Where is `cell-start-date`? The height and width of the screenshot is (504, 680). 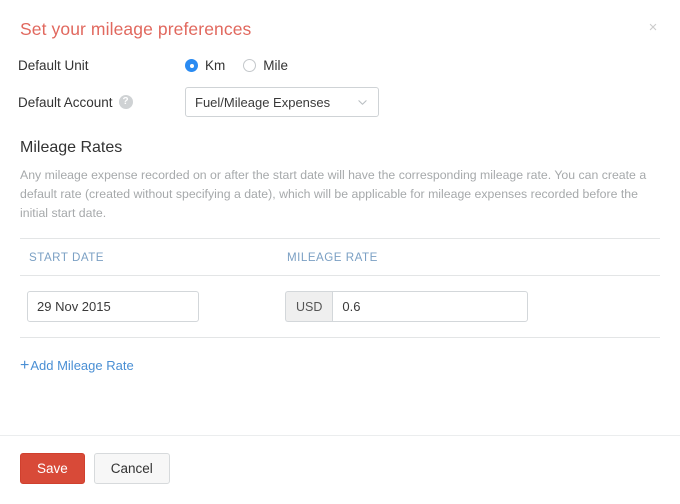 cell-start-date is located at coordinates (150, 306).